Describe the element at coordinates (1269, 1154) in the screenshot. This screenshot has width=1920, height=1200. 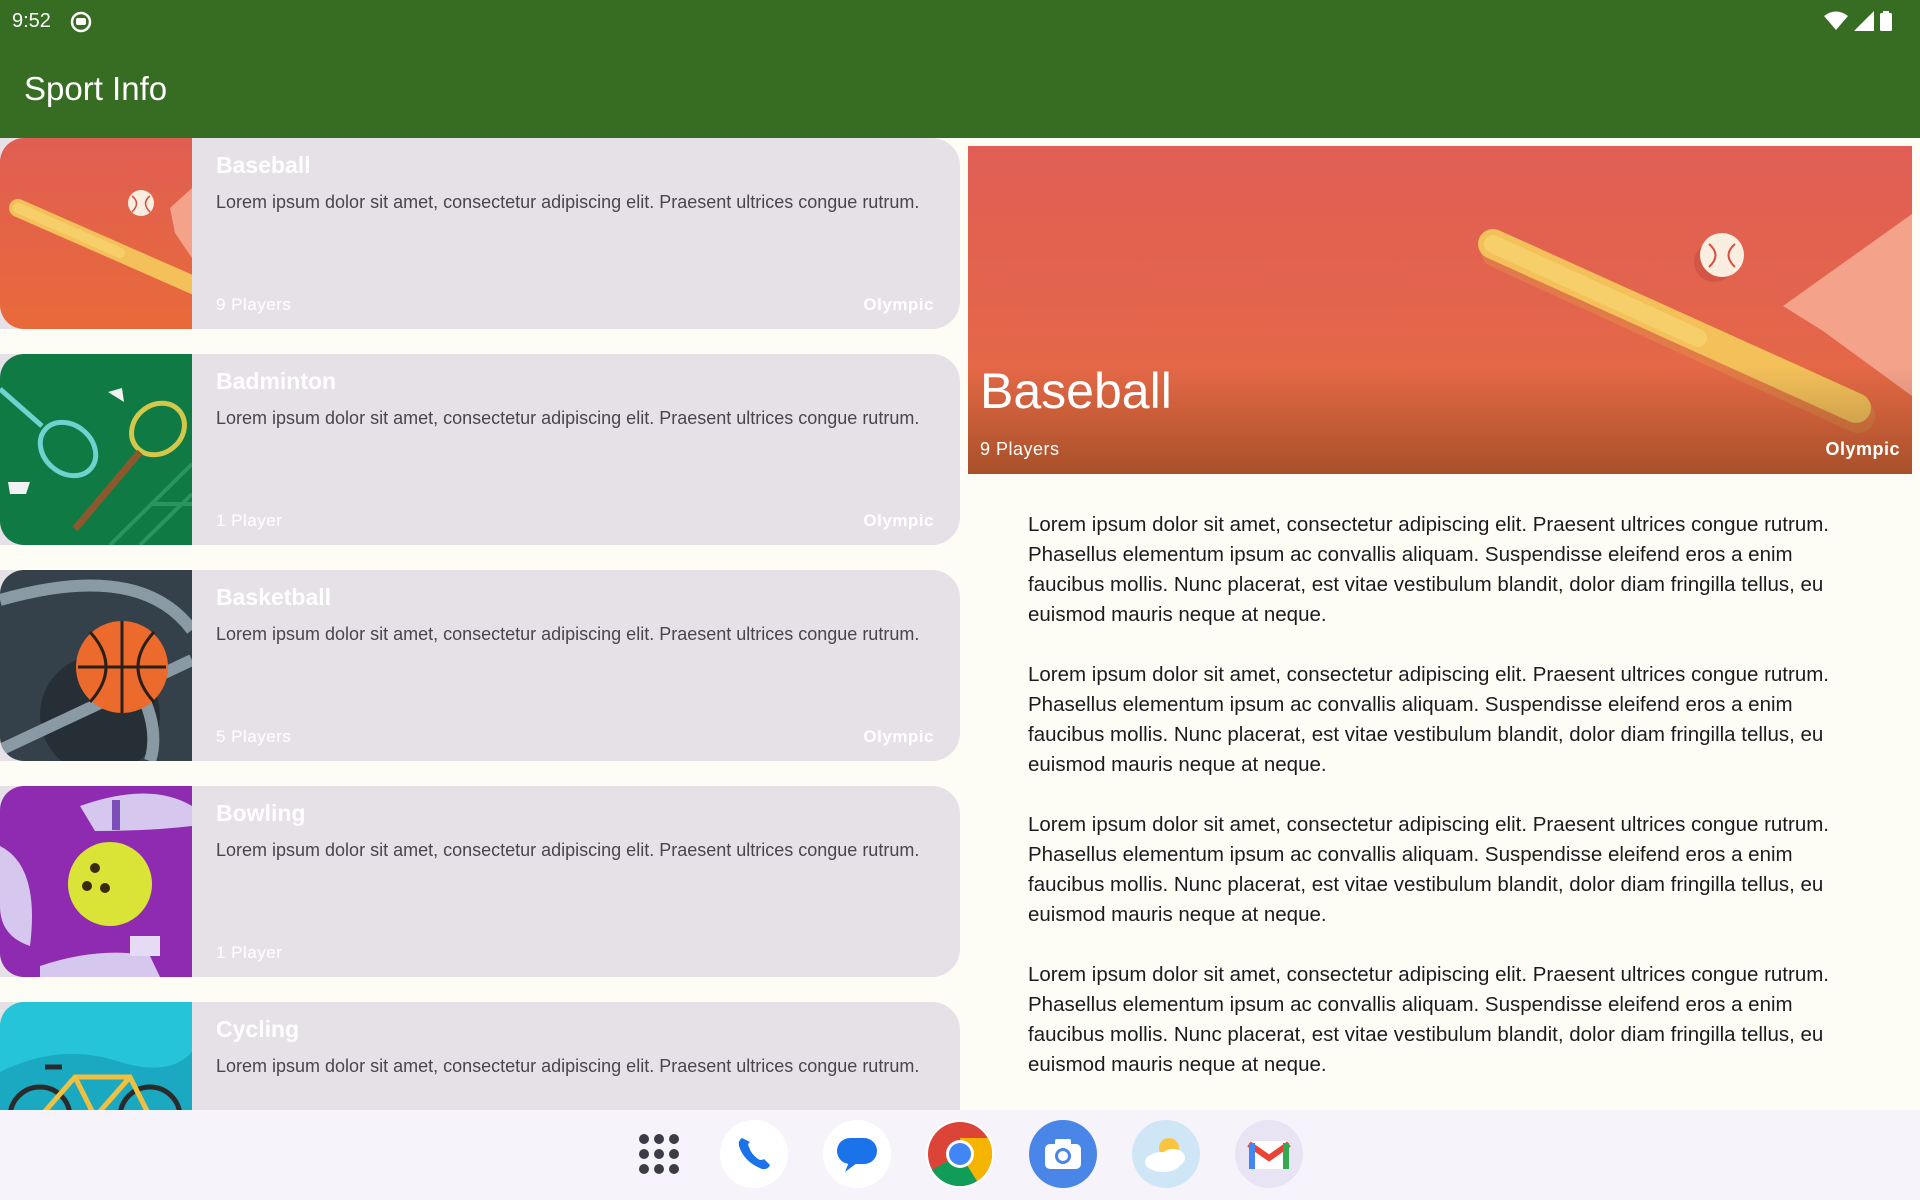
I see `gmail-icon` at that location.